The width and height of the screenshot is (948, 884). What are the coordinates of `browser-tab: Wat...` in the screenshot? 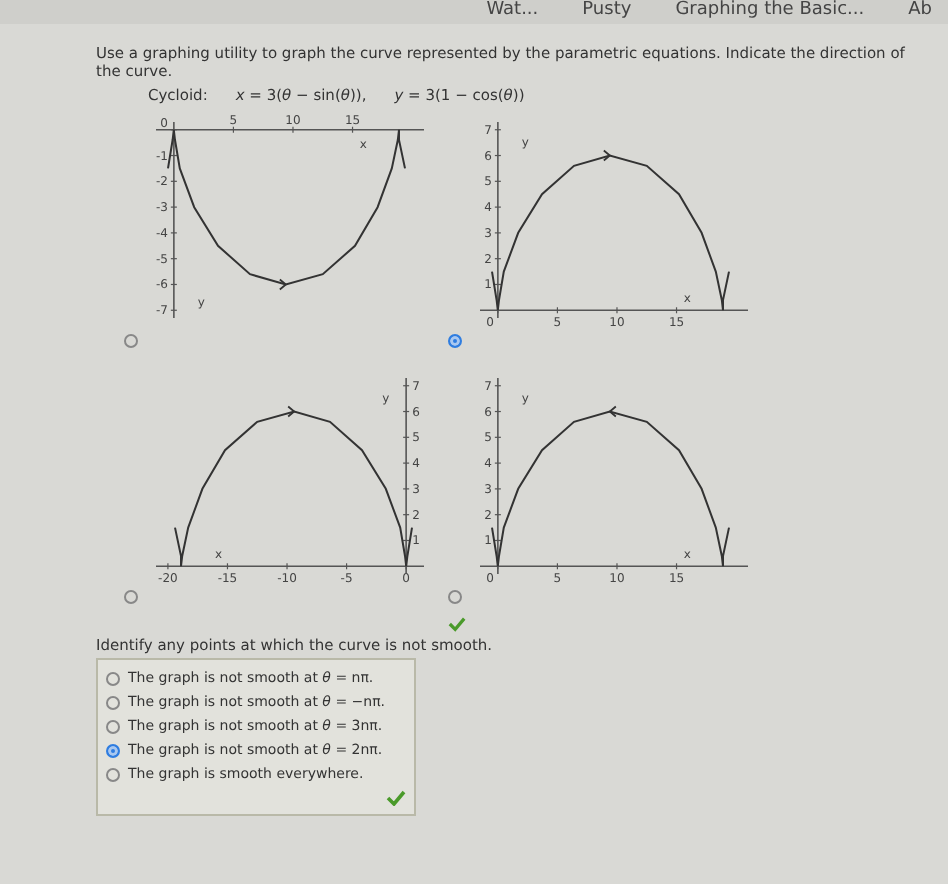 It's located at (512, 12).